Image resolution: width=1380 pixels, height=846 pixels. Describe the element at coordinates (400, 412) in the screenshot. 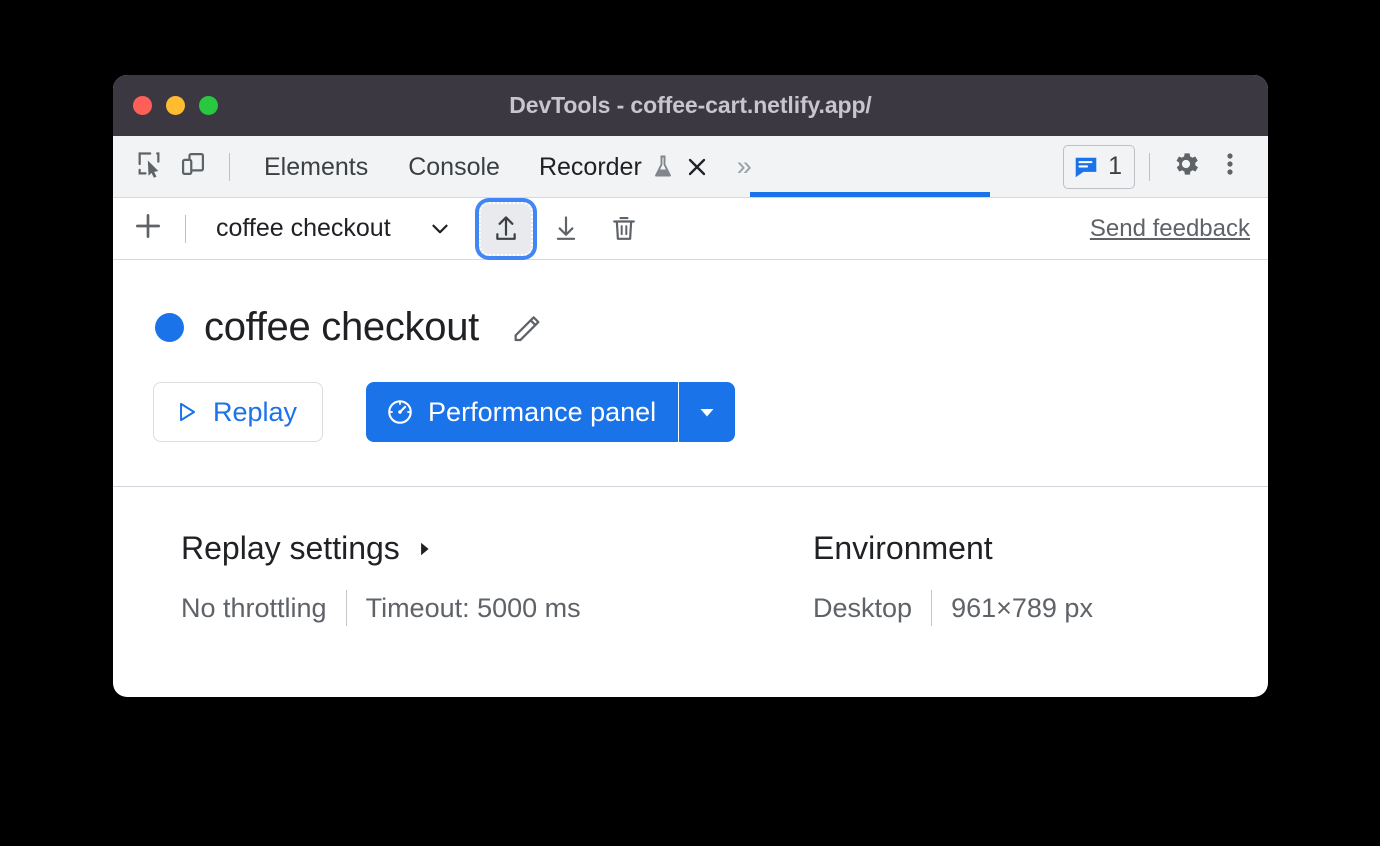

I see `speedometer-icon` at that location.